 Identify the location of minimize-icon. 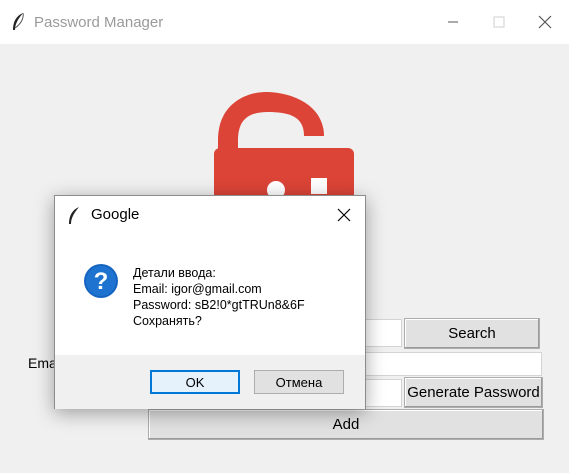
(453, 22).